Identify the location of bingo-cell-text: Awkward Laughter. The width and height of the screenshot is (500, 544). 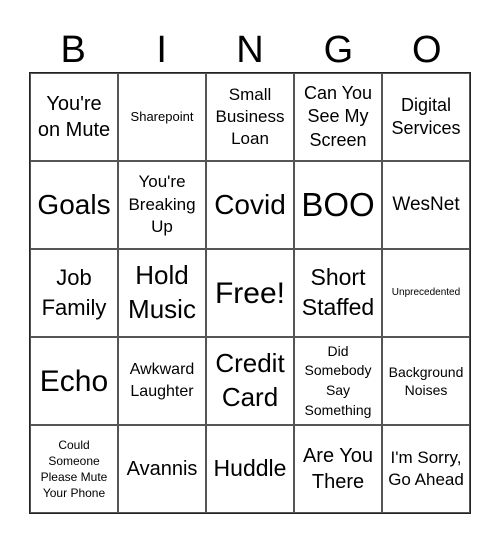
(162, 380).